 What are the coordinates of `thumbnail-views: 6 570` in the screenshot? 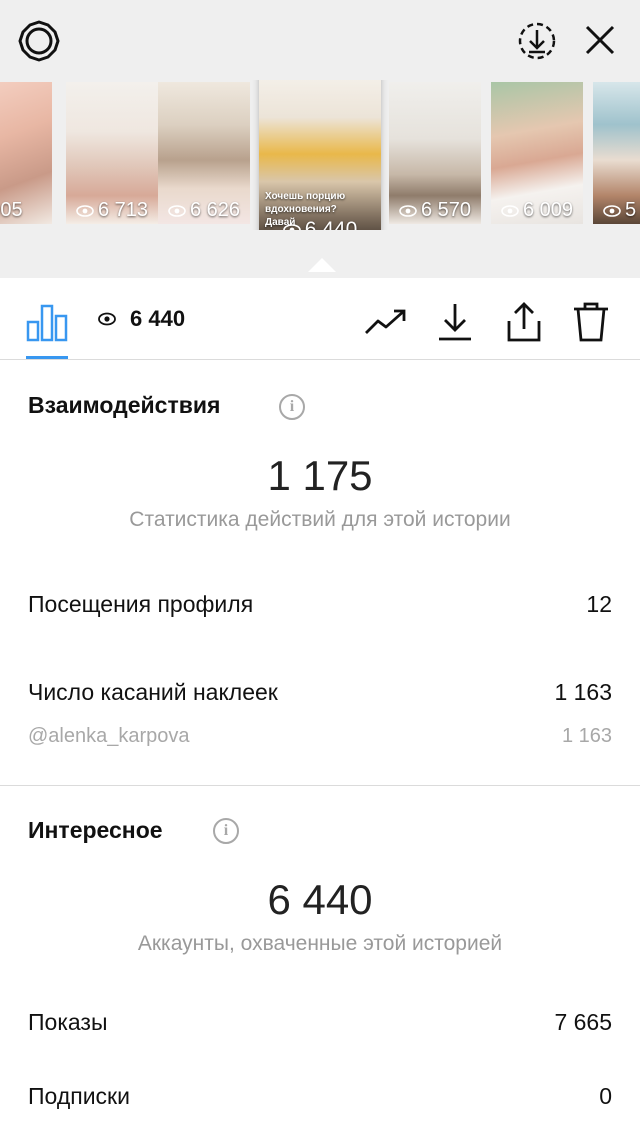 It's located at (435, 210).